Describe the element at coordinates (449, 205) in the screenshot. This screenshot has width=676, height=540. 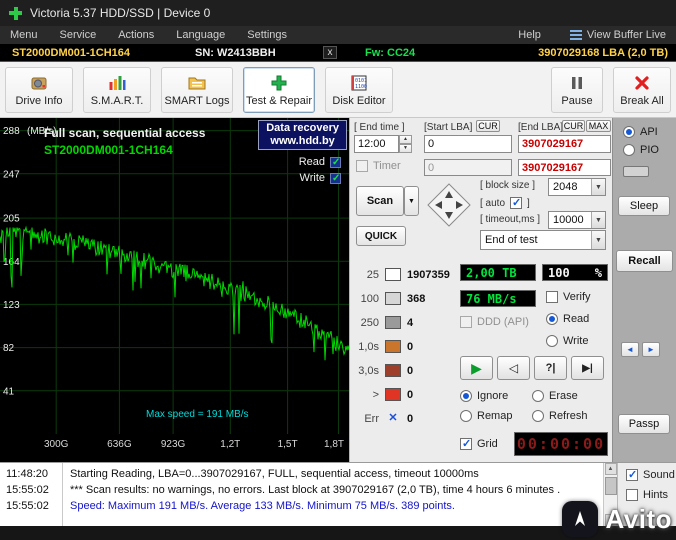
I see `position-pad` at that location.